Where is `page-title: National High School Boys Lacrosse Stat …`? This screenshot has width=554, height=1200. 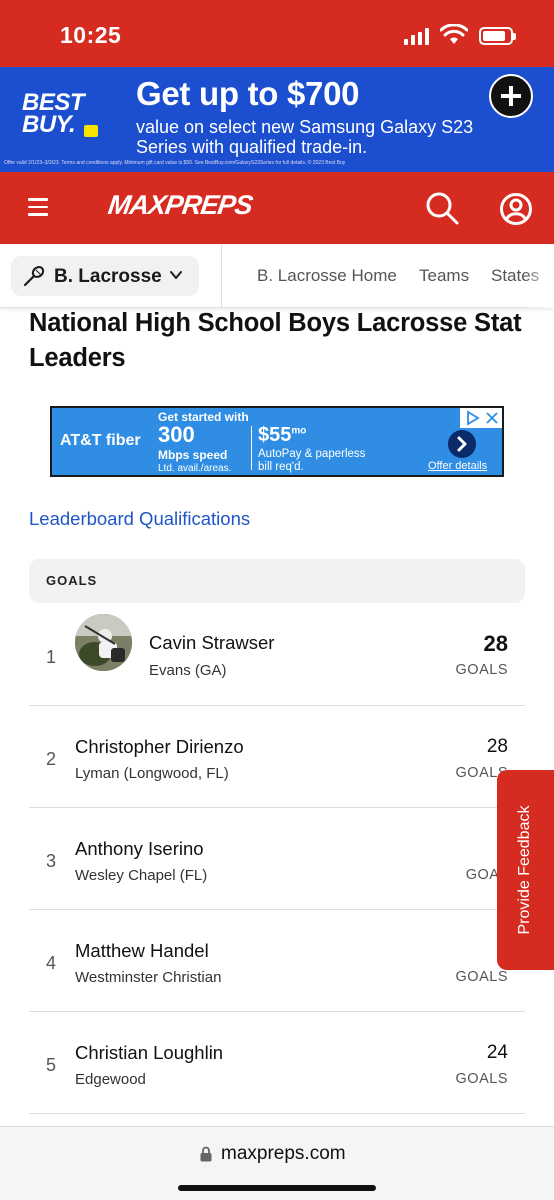
page-title: National High School Boys Lacrosse Stat … is located at coordinates (275, 340).